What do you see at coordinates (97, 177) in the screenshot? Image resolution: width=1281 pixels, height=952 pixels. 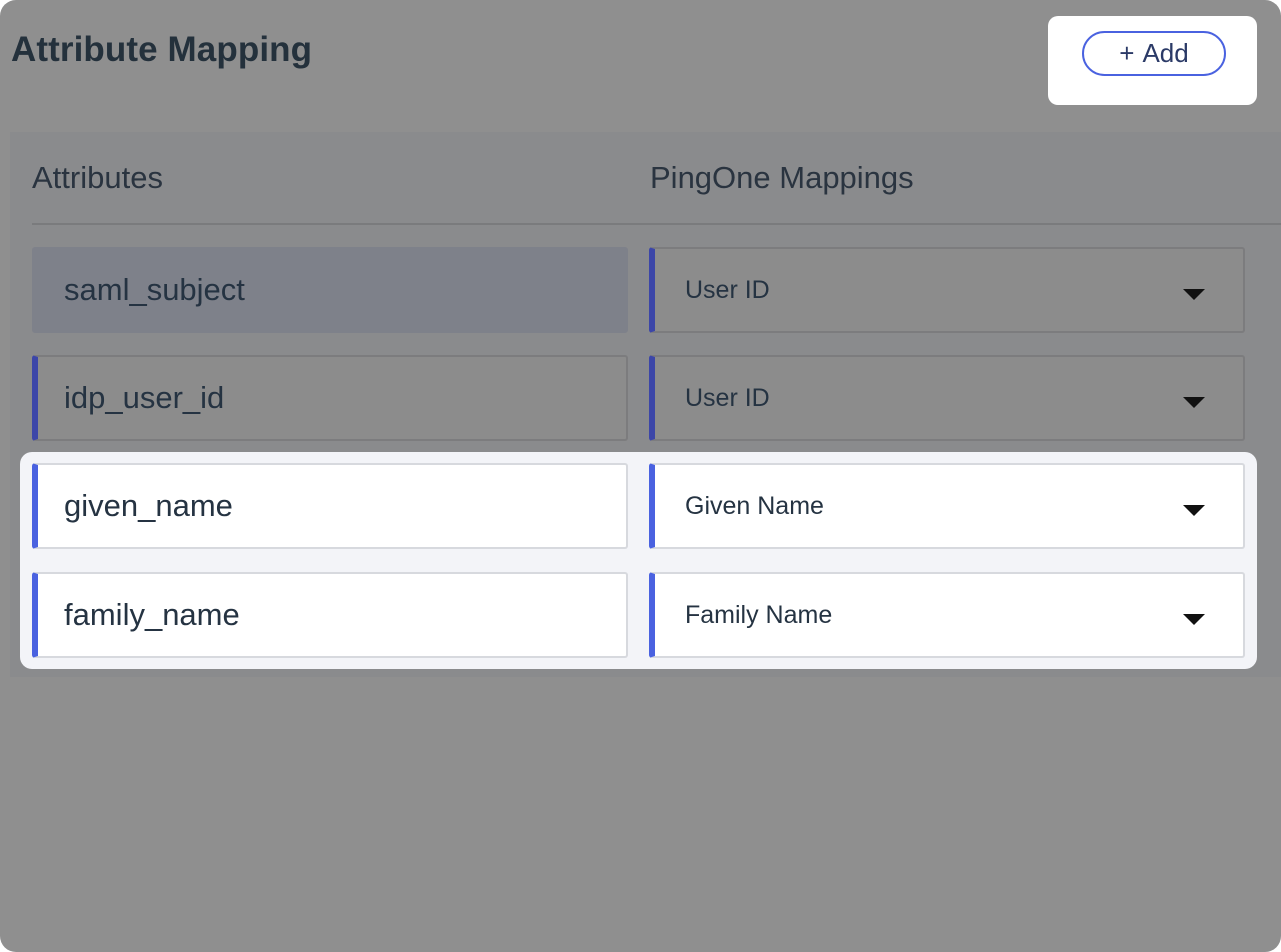 I see `column-header-attributes: Attributes` at bounding box center [97, 177].